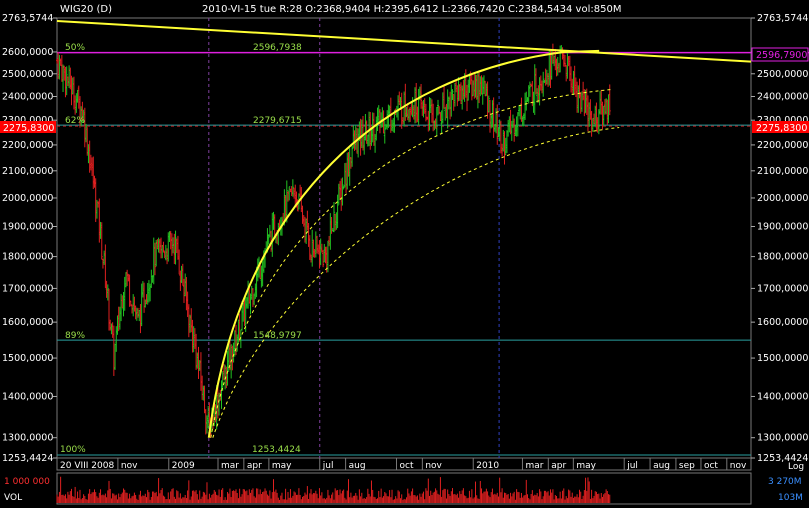 This screenshot has width=809, height=508. Describe the element at coordinates (782, 358) in the screenshot. I see `y-tick-label-right: 1500,0000` at that location.